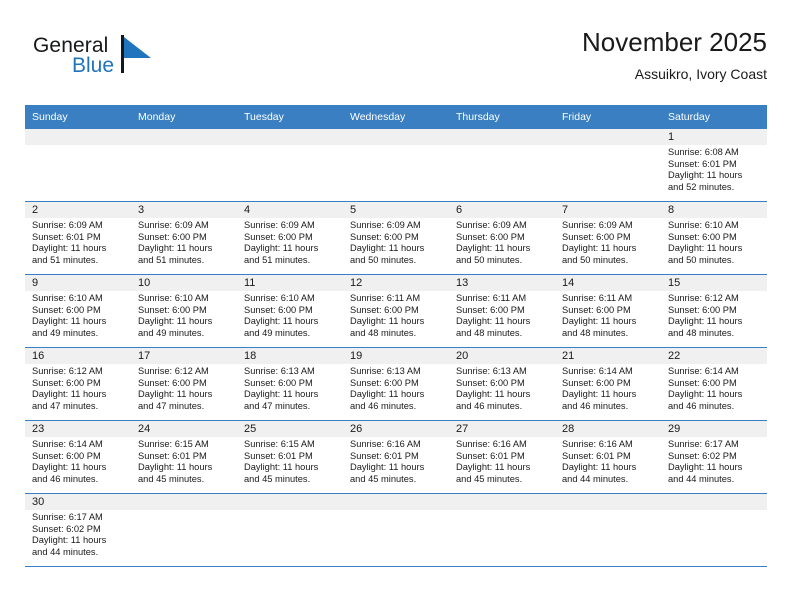 The height and width of the screenshot is (612, 792). What do you see at coordinates (118, 62) in the screenshot?
I see `general-blue-logo: General Blue` at bounding box center [118, 62].